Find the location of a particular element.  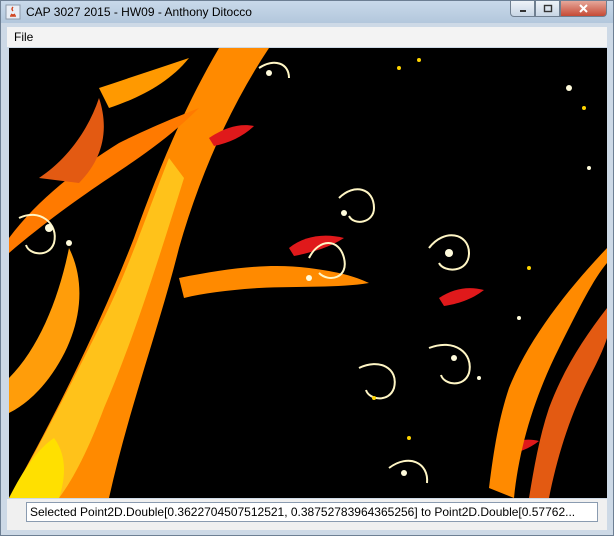

close-button is located at coordinates (583, 9).